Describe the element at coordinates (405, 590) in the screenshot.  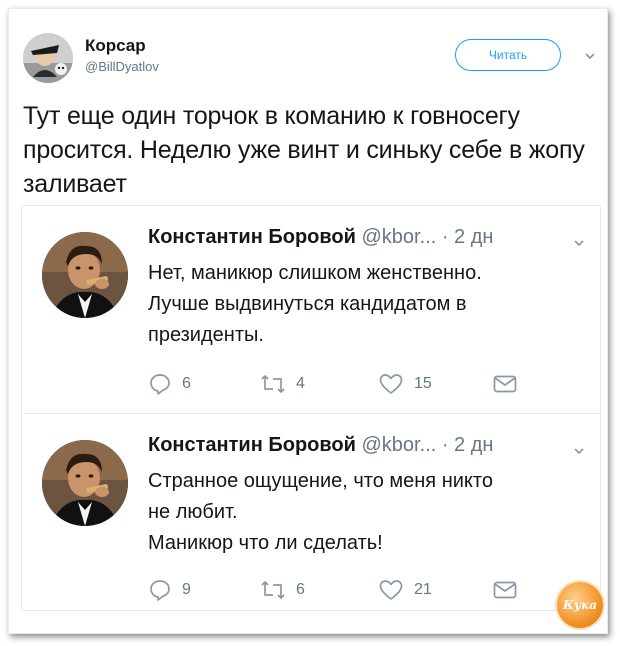
I see `like-button: 21` at that location.